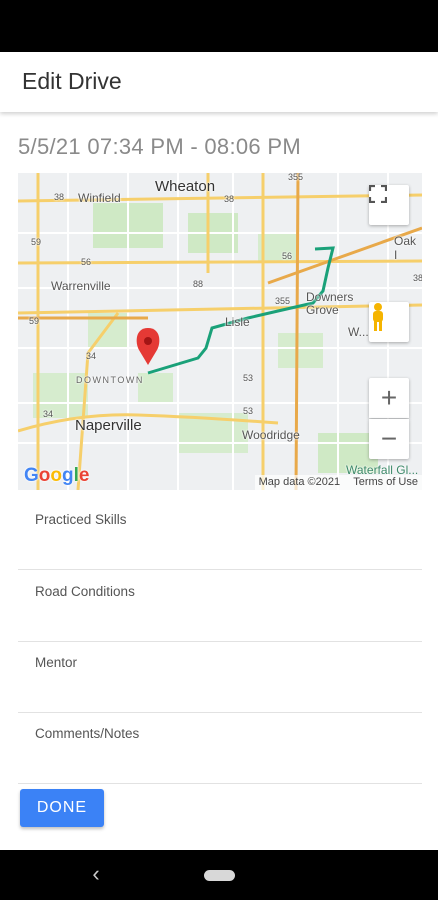 This screenshot has width=438, height=900. What do you see at coordinates (198, 284) in the screenshot?
I see `route-shield-88: 88` at bounding box center [198, 284].